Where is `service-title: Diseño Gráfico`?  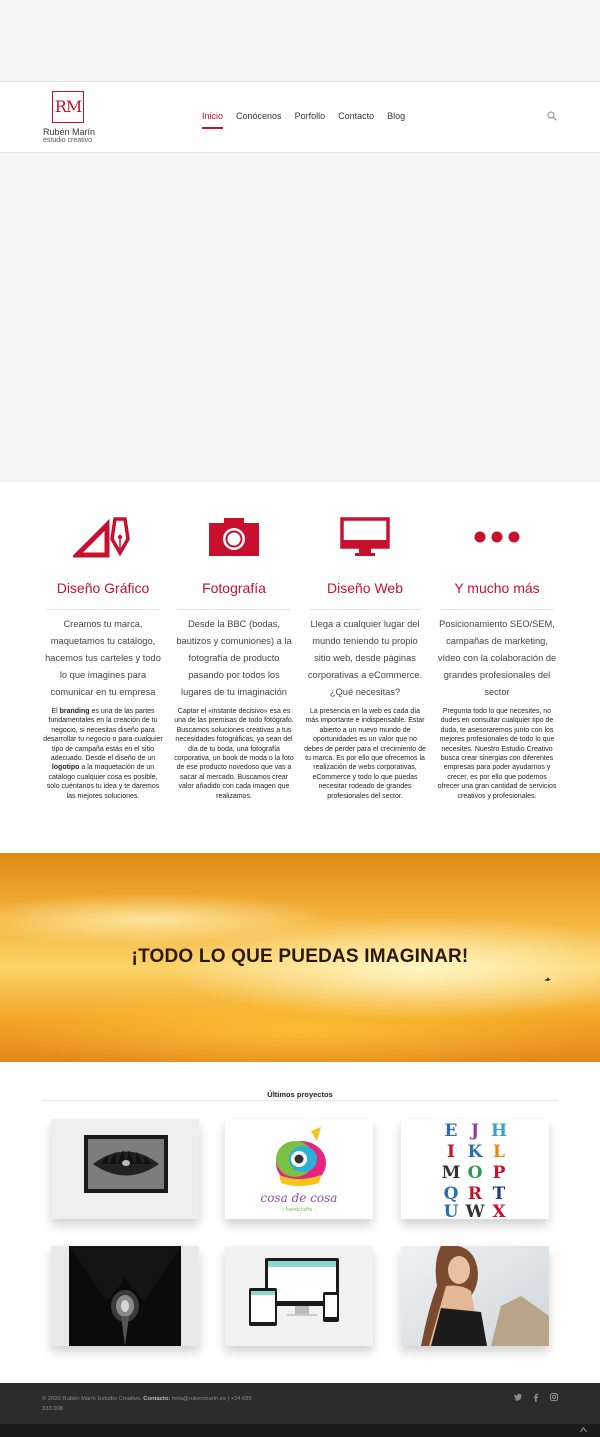 service-title: Diseño Gráfico is located at coordinates (103, 588).